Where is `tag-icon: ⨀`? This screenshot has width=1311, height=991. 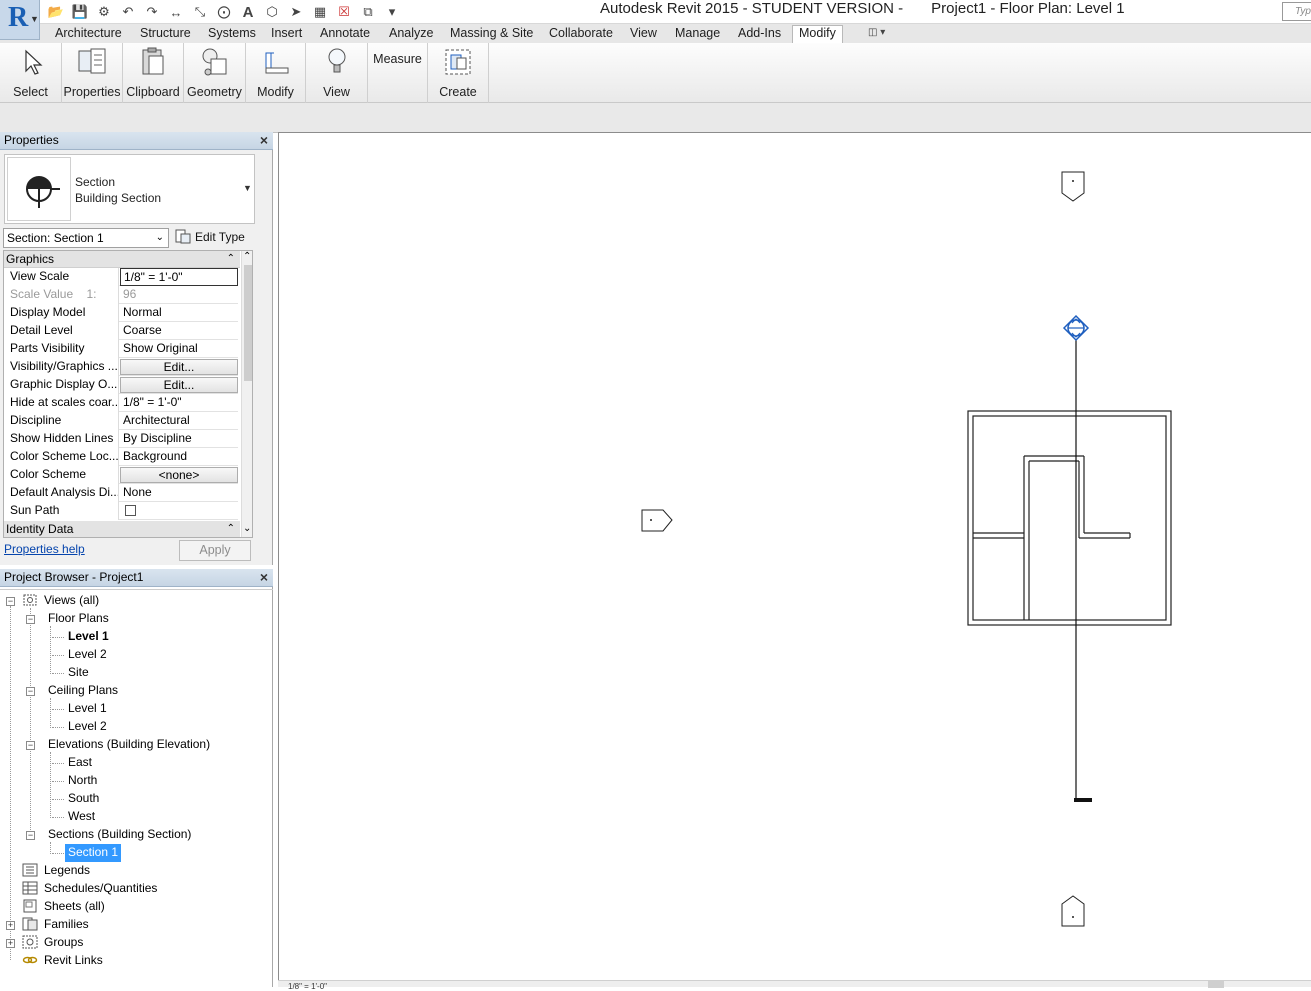
tag-icon: ⨀ is located at coordinates (224, 12).